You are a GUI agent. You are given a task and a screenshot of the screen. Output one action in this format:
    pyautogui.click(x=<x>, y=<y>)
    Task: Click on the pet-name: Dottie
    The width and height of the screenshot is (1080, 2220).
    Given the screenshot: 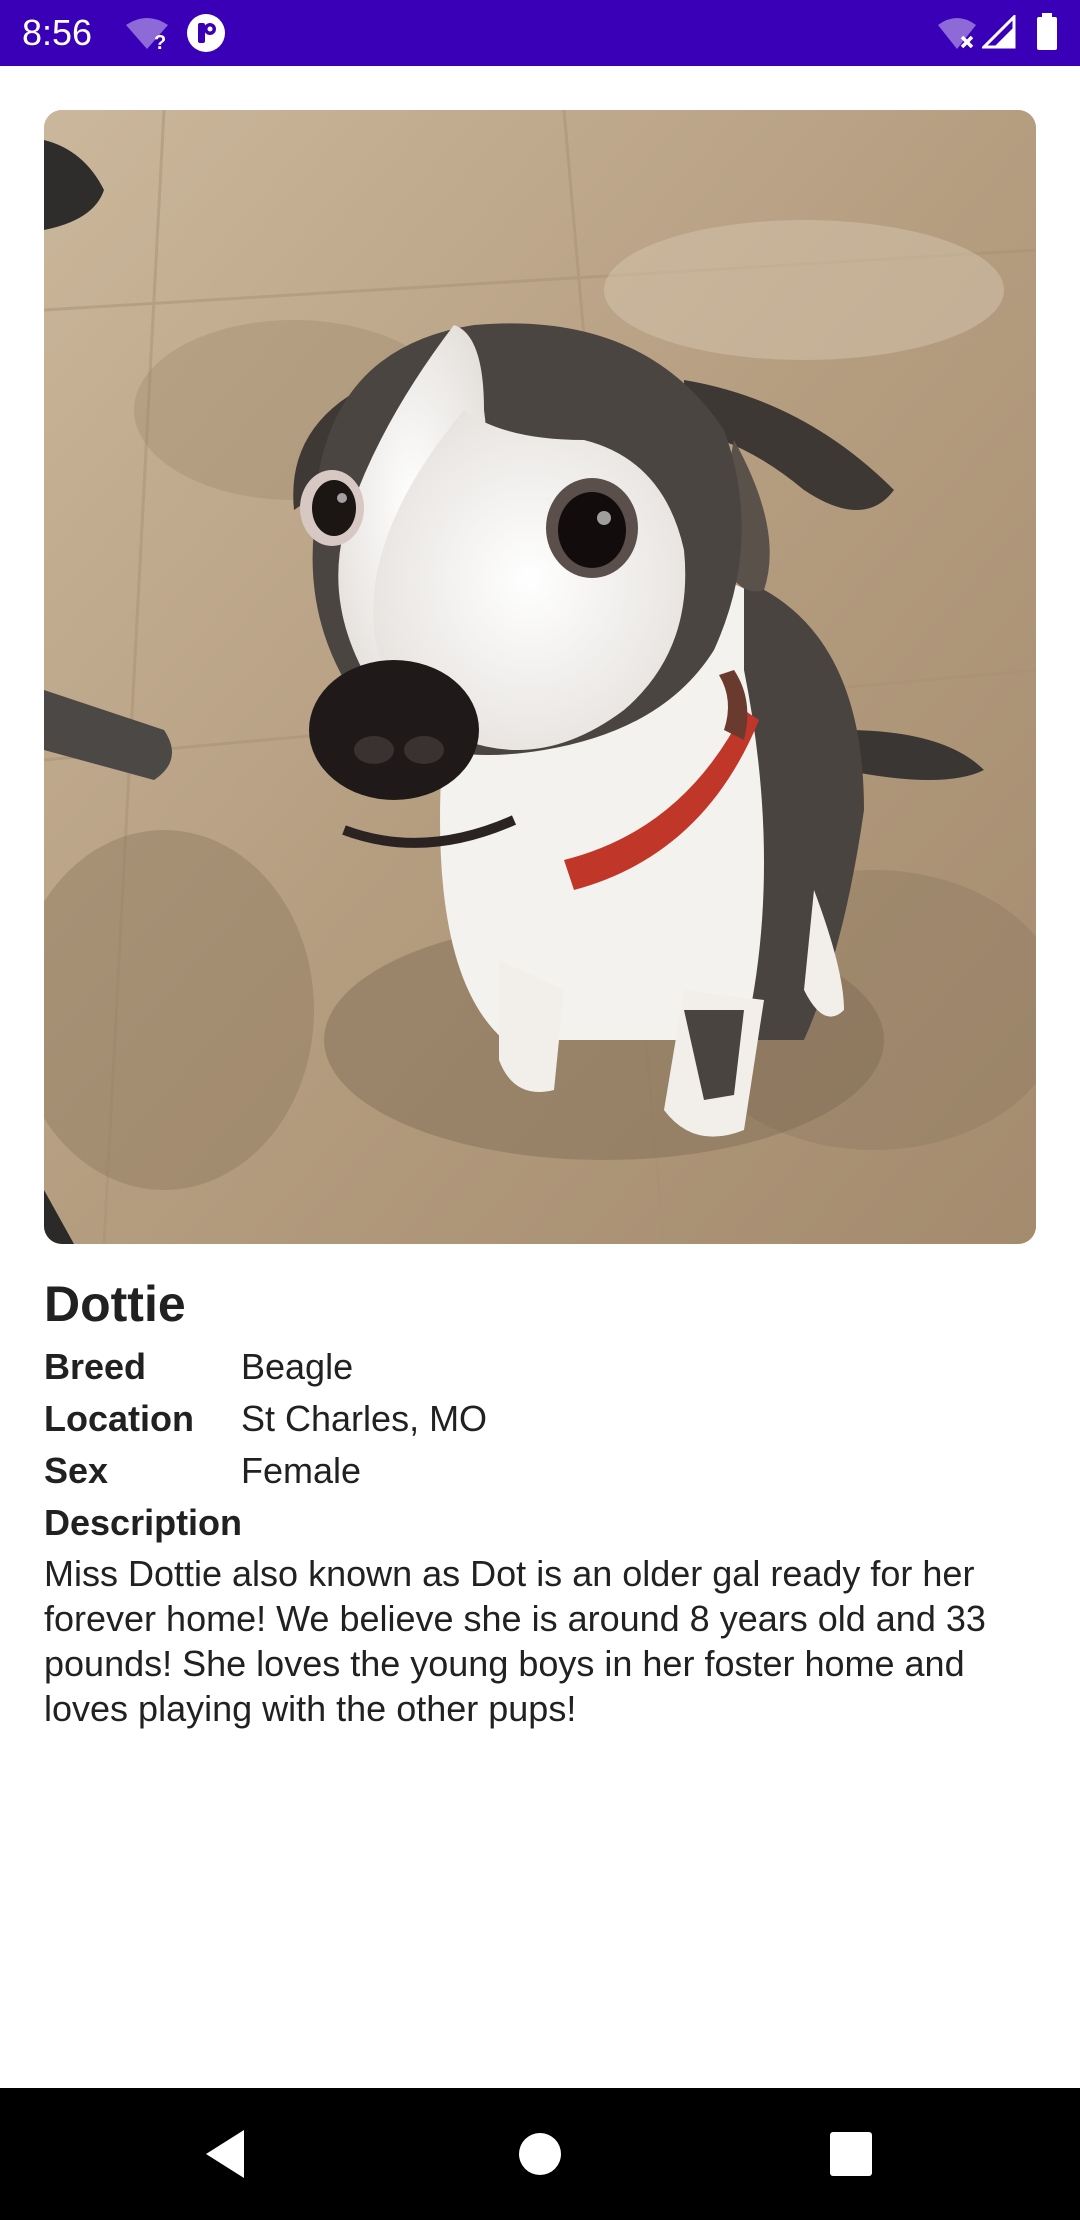 What is the action you would take?
    pyautogui.click(x=115, y=1304)
    